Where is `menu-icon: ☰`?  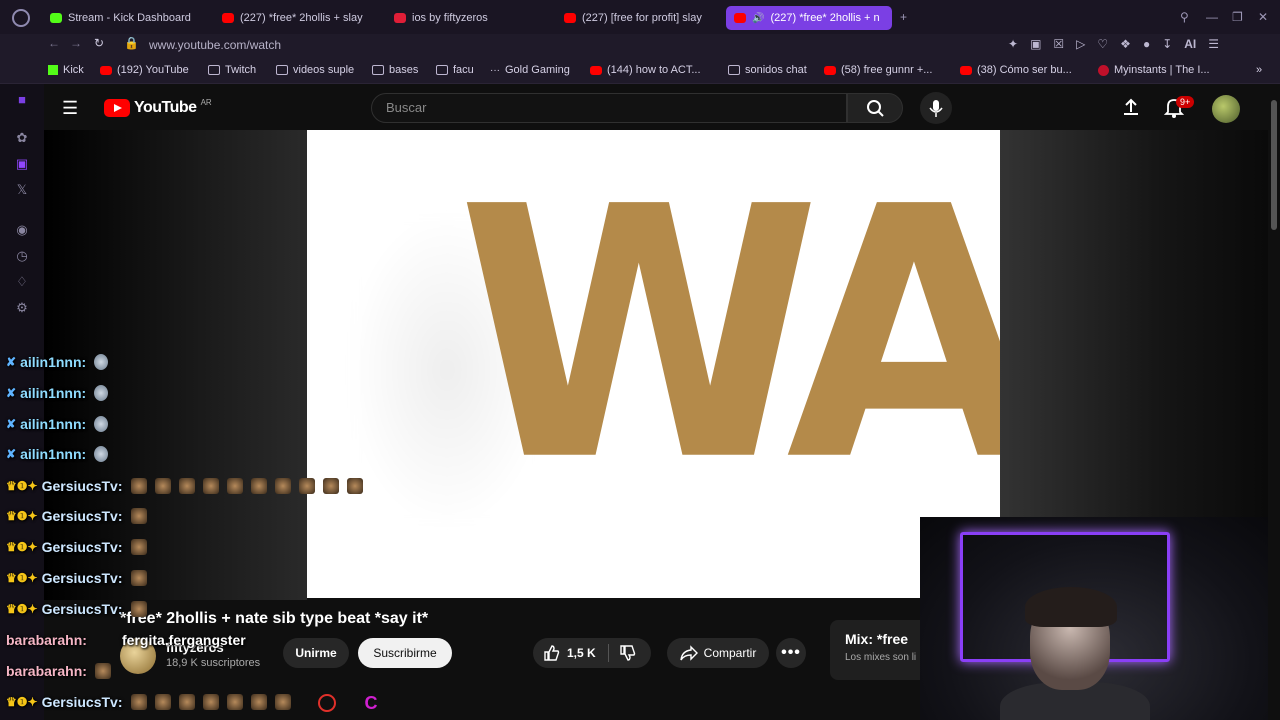
menu-icon: ☰ is located at coordinates (1213, 44).